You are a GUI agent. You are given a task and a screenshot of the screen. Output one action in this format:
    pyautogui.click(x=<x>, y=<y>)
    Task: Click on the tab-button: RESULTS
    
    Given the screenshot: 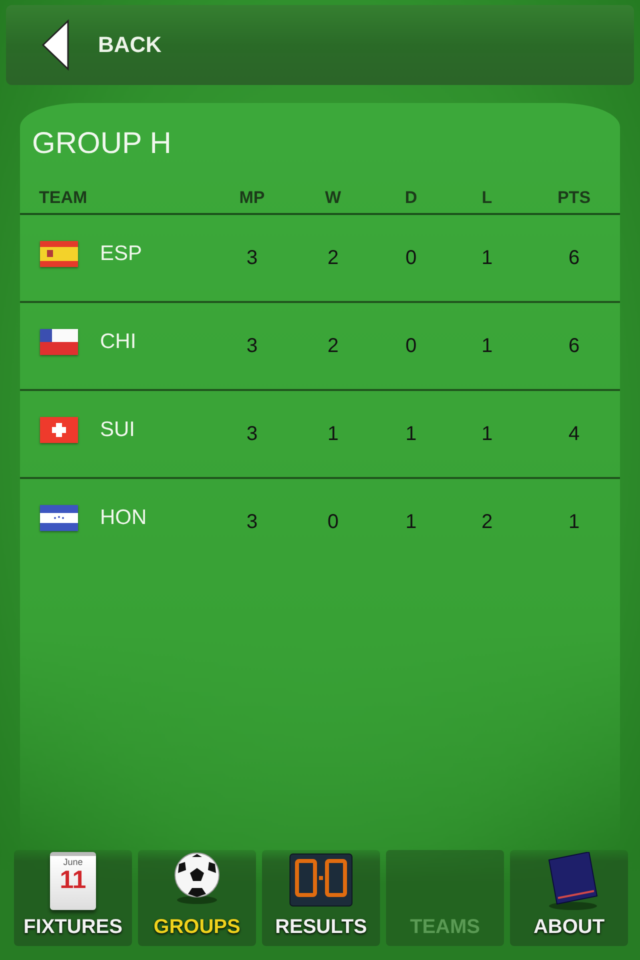 What is the action you would take?
    pyautogui.click(x=321, y=898)
    